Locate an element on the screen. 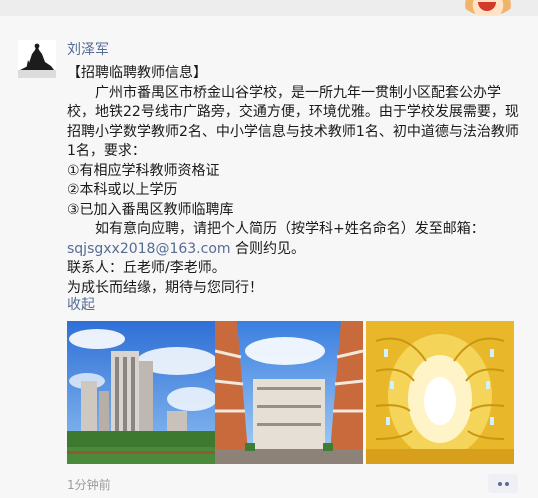 This screenshot has width=538, height=498. avatar is located at coordinates (37, 59).